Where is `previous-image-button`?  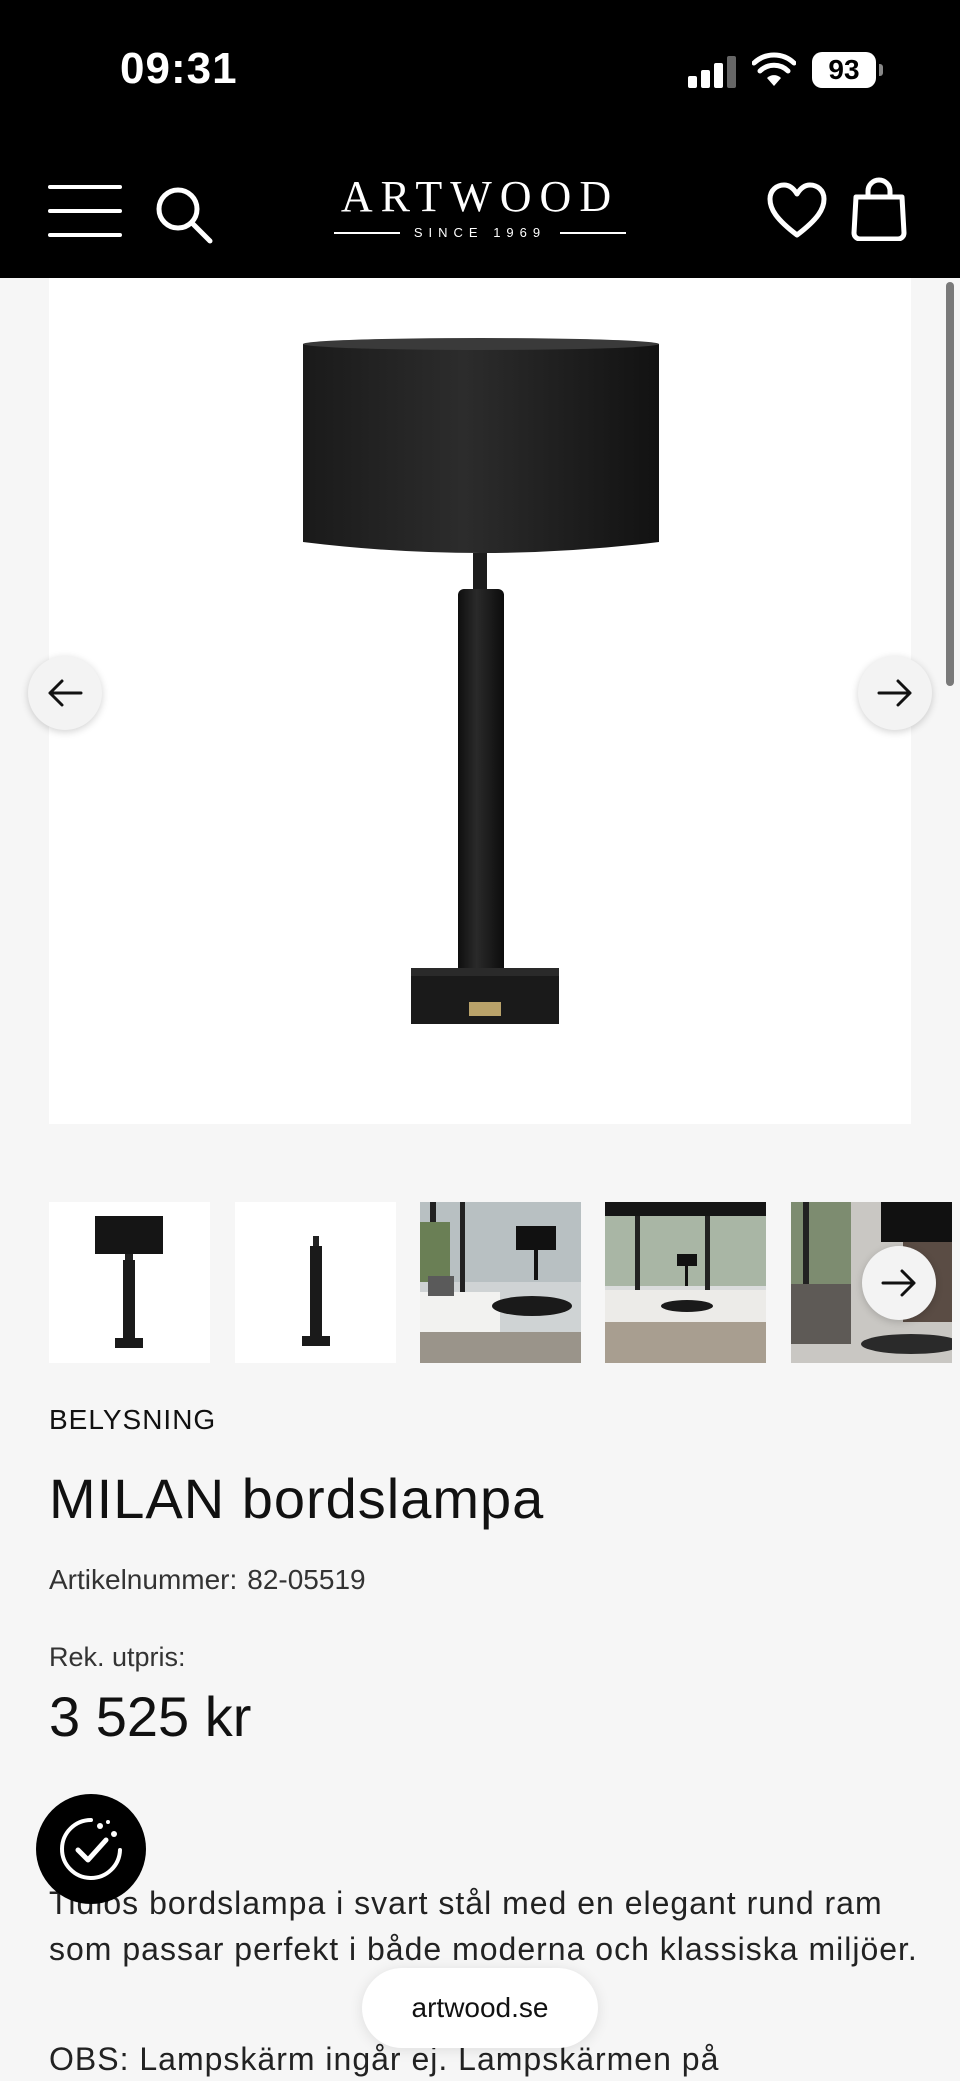
previous-image-button is located at coordinates (65, 693).